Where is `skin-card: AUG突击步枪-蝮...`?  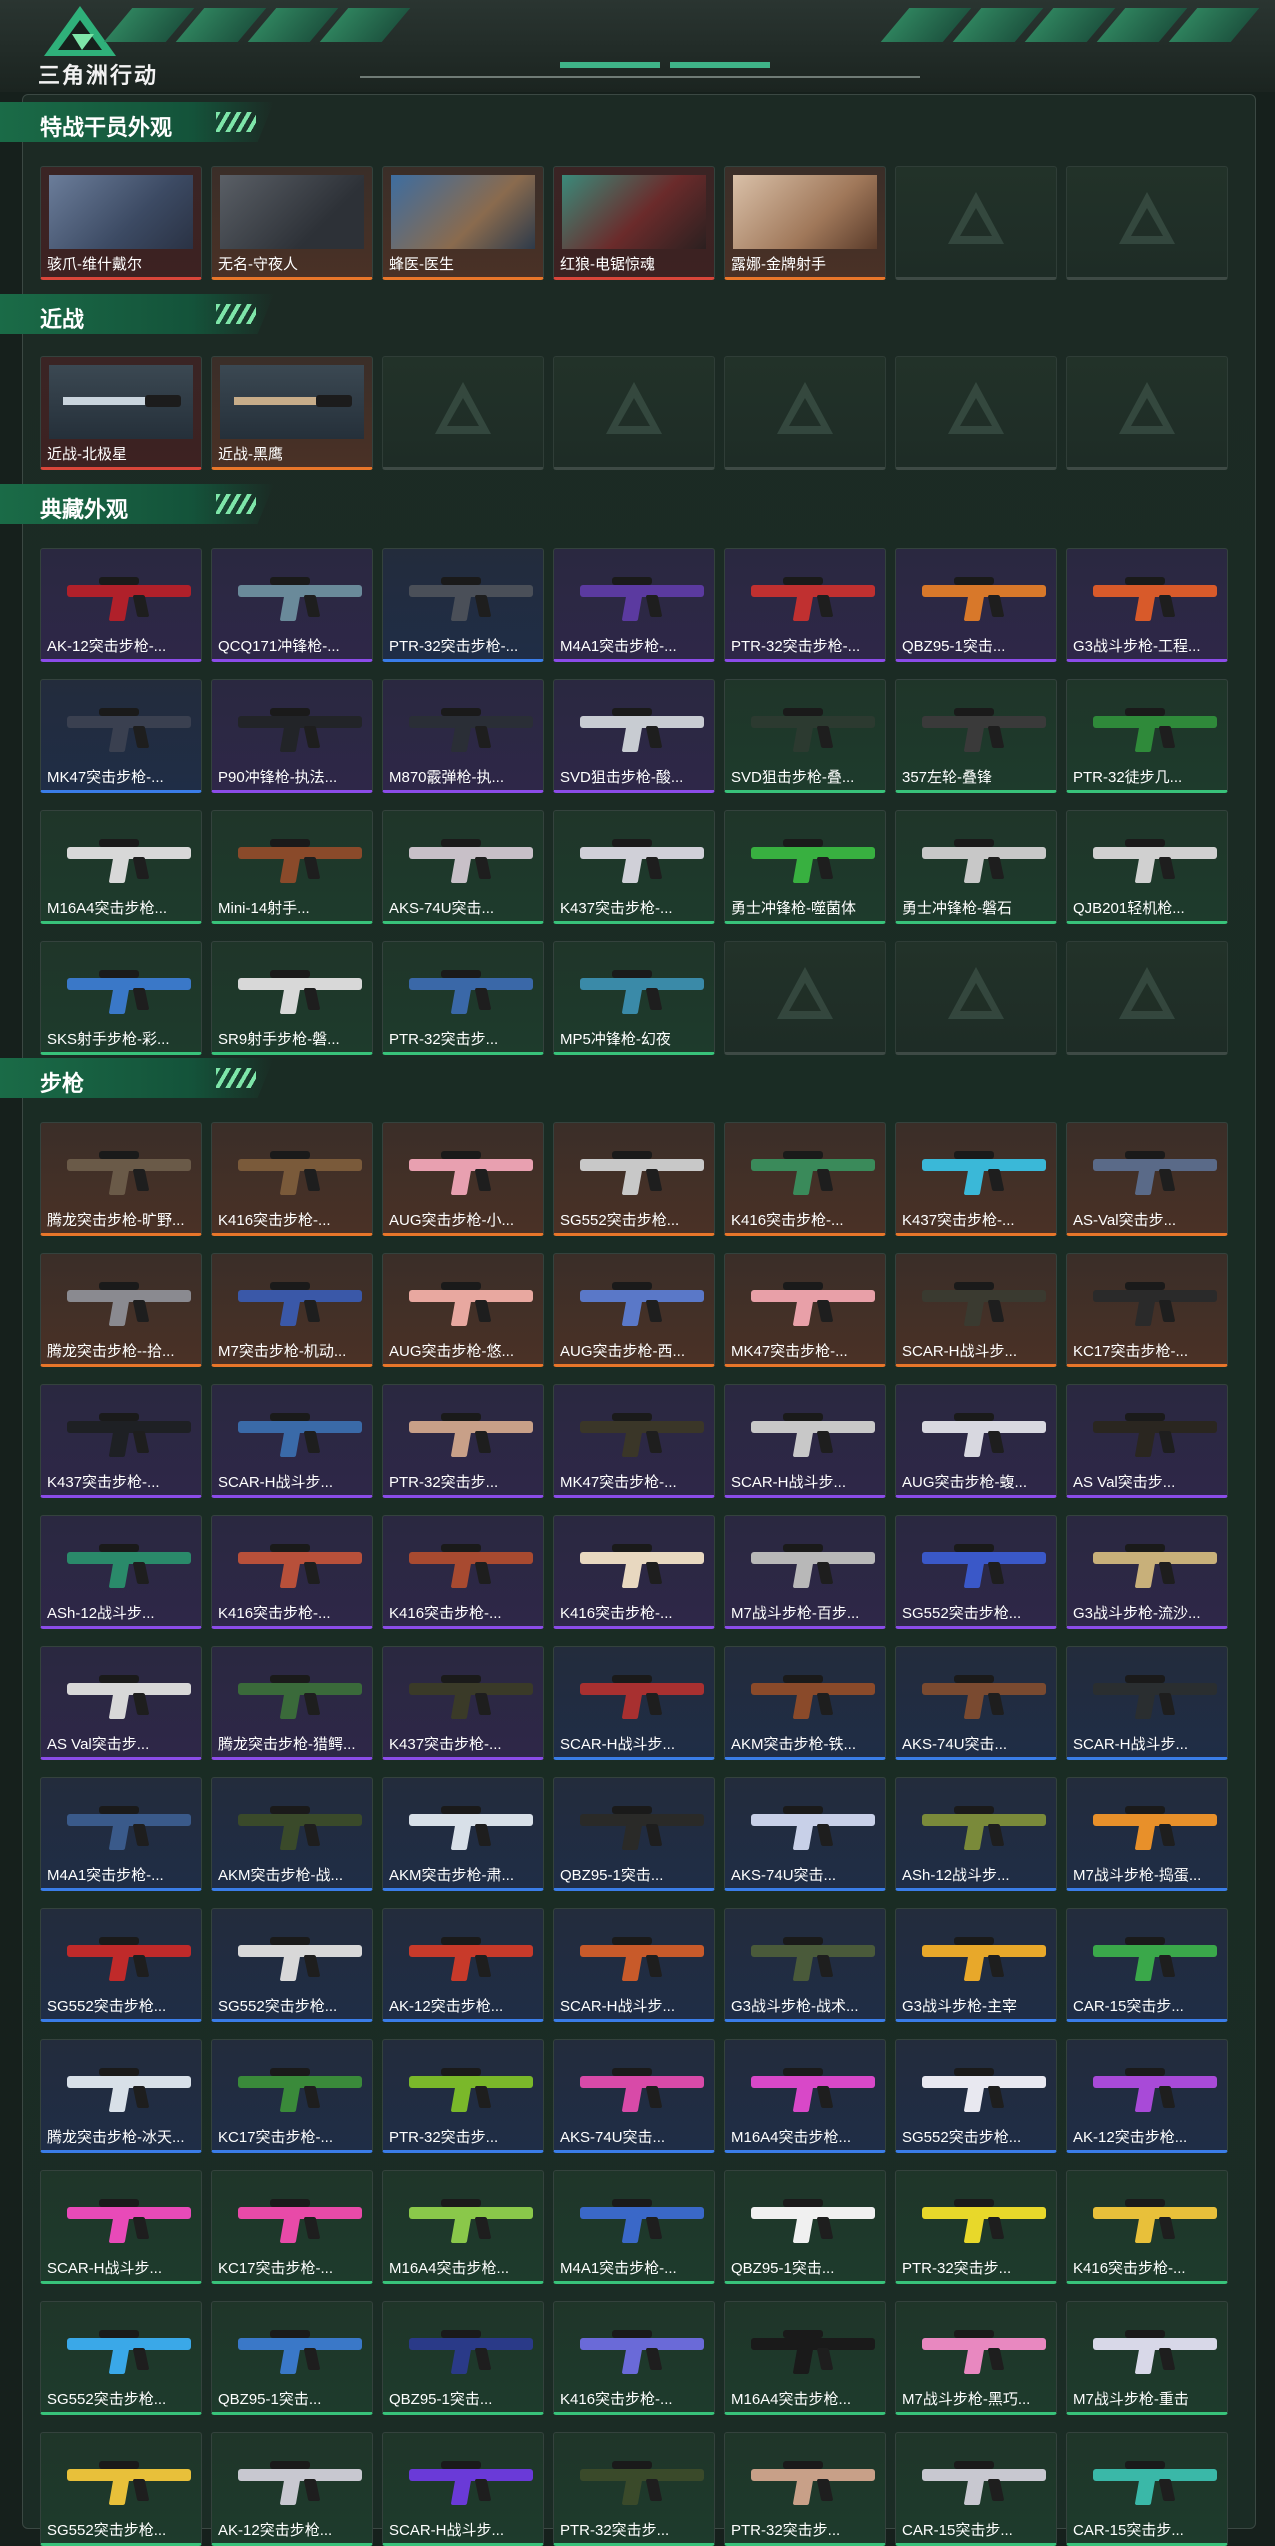 skin-card: AUG突击步枪-蝮... is located at coordinates (976, 1441).